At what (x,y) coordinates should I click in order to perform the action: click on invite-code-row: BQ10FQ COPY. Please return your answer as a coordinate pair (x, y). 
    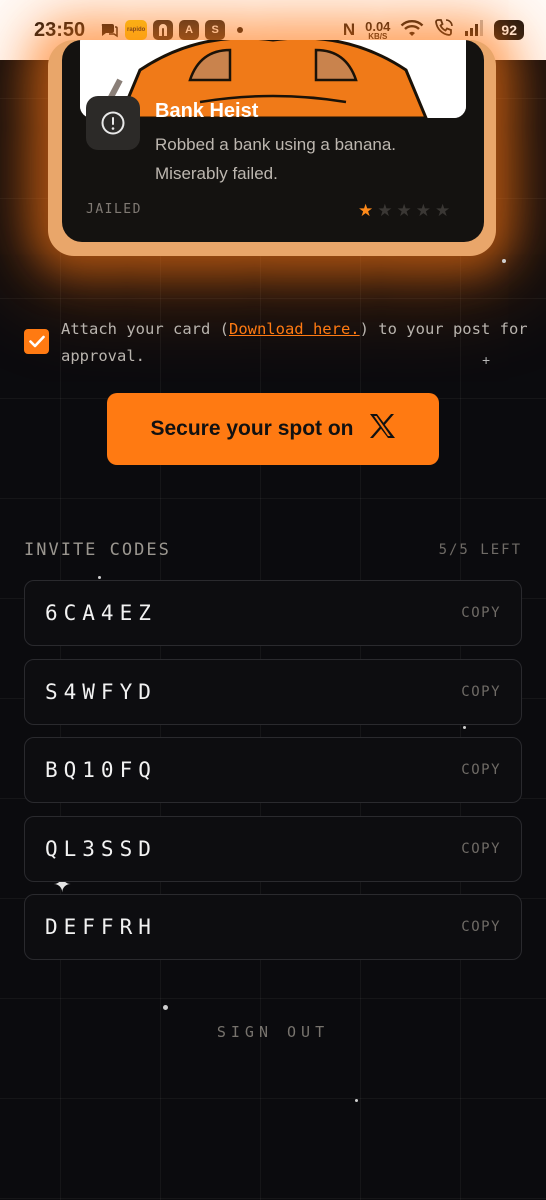
    Looking at the image, I should click on (273, 770).